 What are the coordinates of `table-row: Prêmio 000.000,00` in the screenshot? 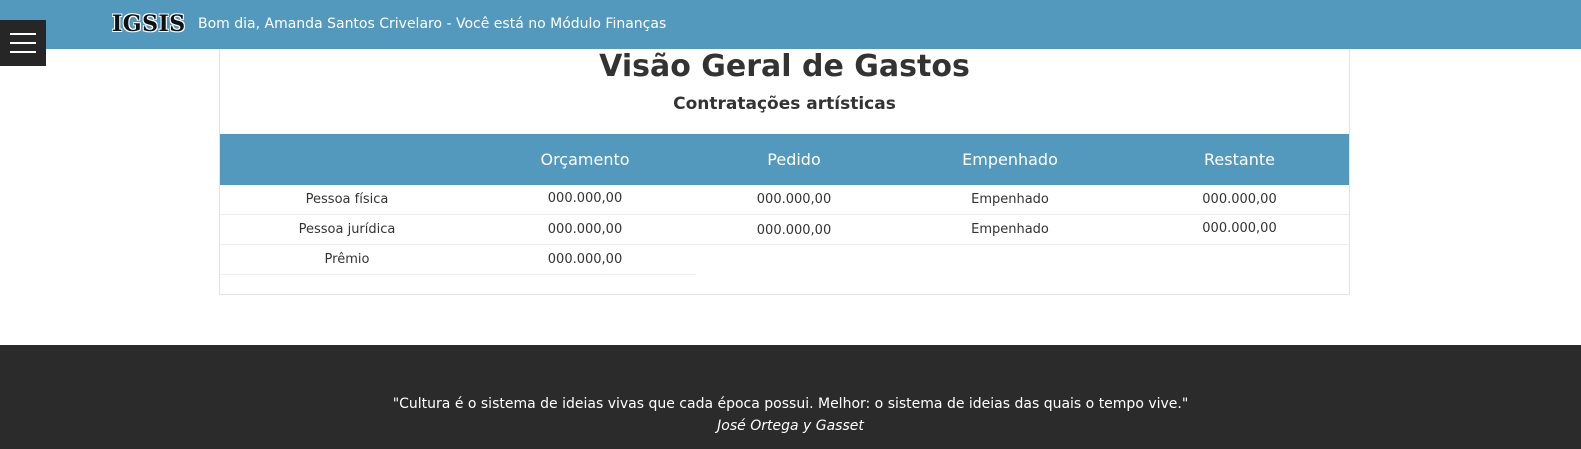 It's located at (458, 260).